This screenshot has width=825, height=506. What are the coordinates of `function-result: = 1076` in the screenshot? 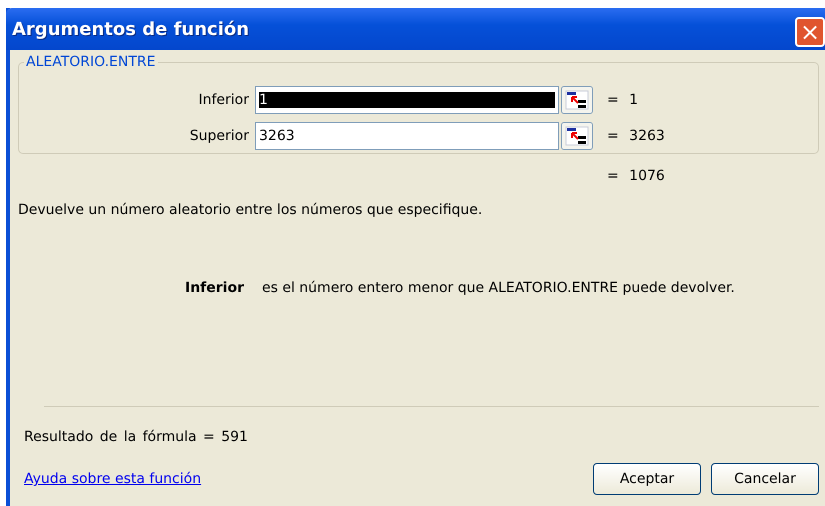 It's located at (636, 176).